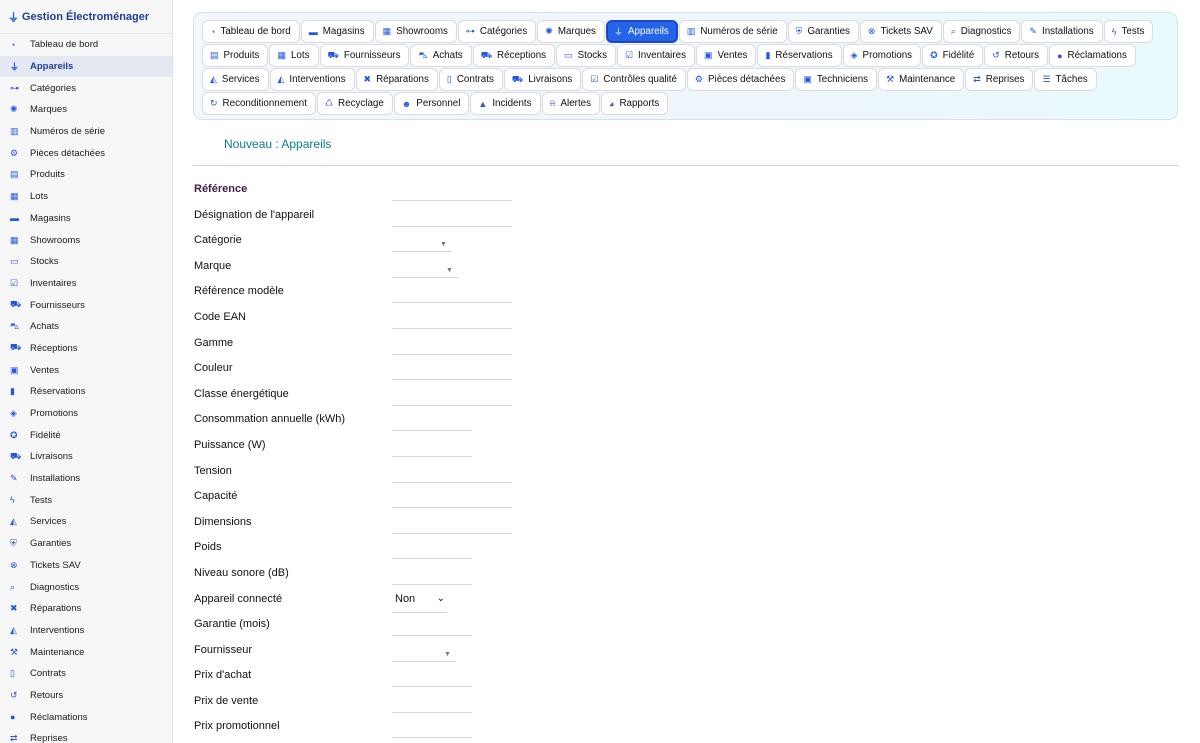 This screenshot has width=1200, height=743. What do you see at coordinates (86, 153) in the screenshot?
I see `sidebar-item-pieces-detachees: ⚙ Pièces détachées` at bounding box center [86, 153].